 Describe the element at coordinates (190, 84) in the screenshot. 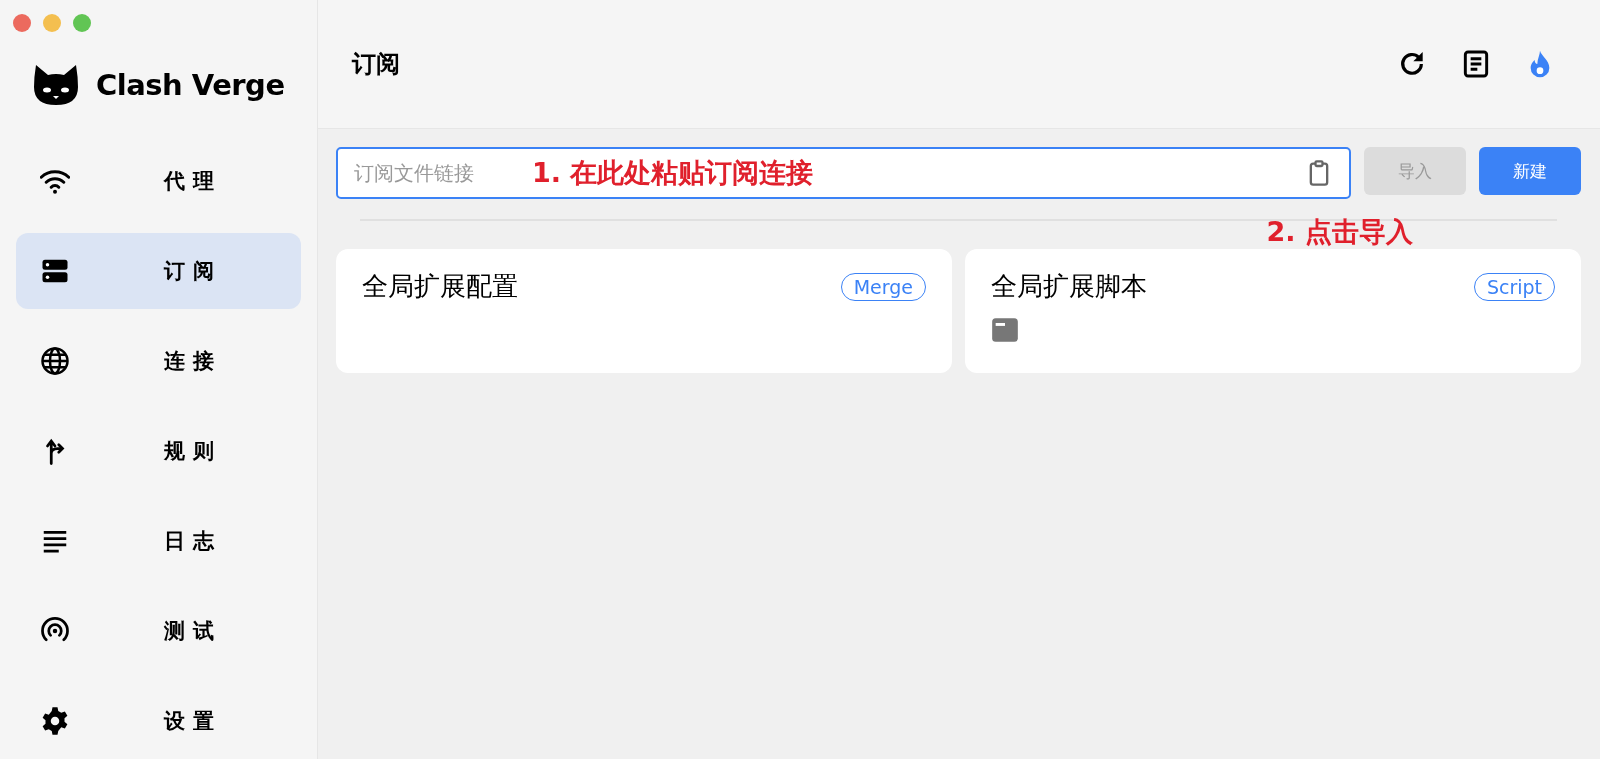

I see `app-name: Clash Verge` at that location.